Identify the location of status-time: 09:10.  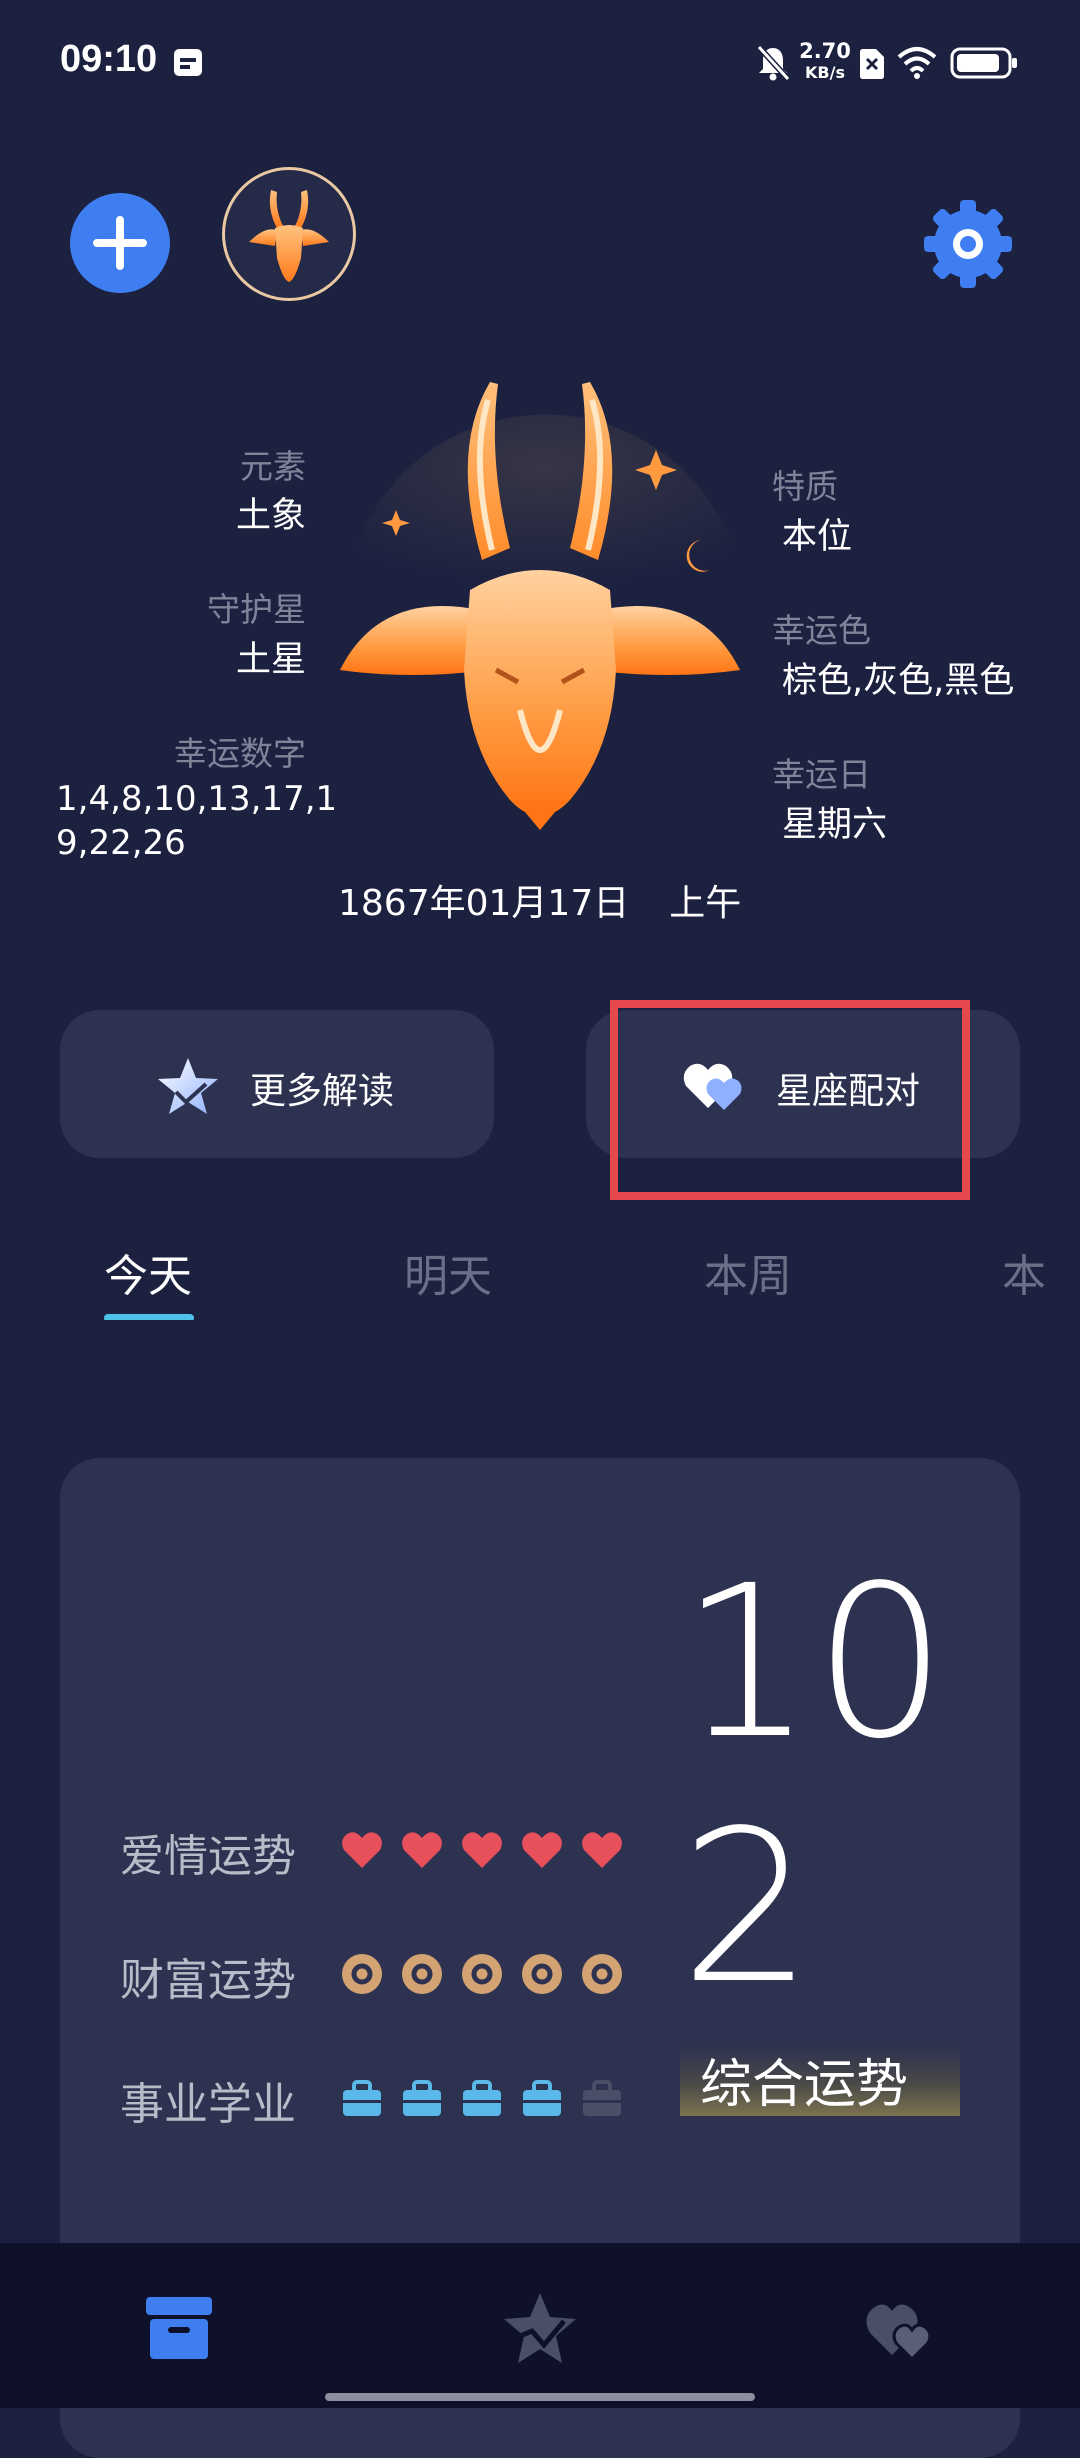
(109, 59).